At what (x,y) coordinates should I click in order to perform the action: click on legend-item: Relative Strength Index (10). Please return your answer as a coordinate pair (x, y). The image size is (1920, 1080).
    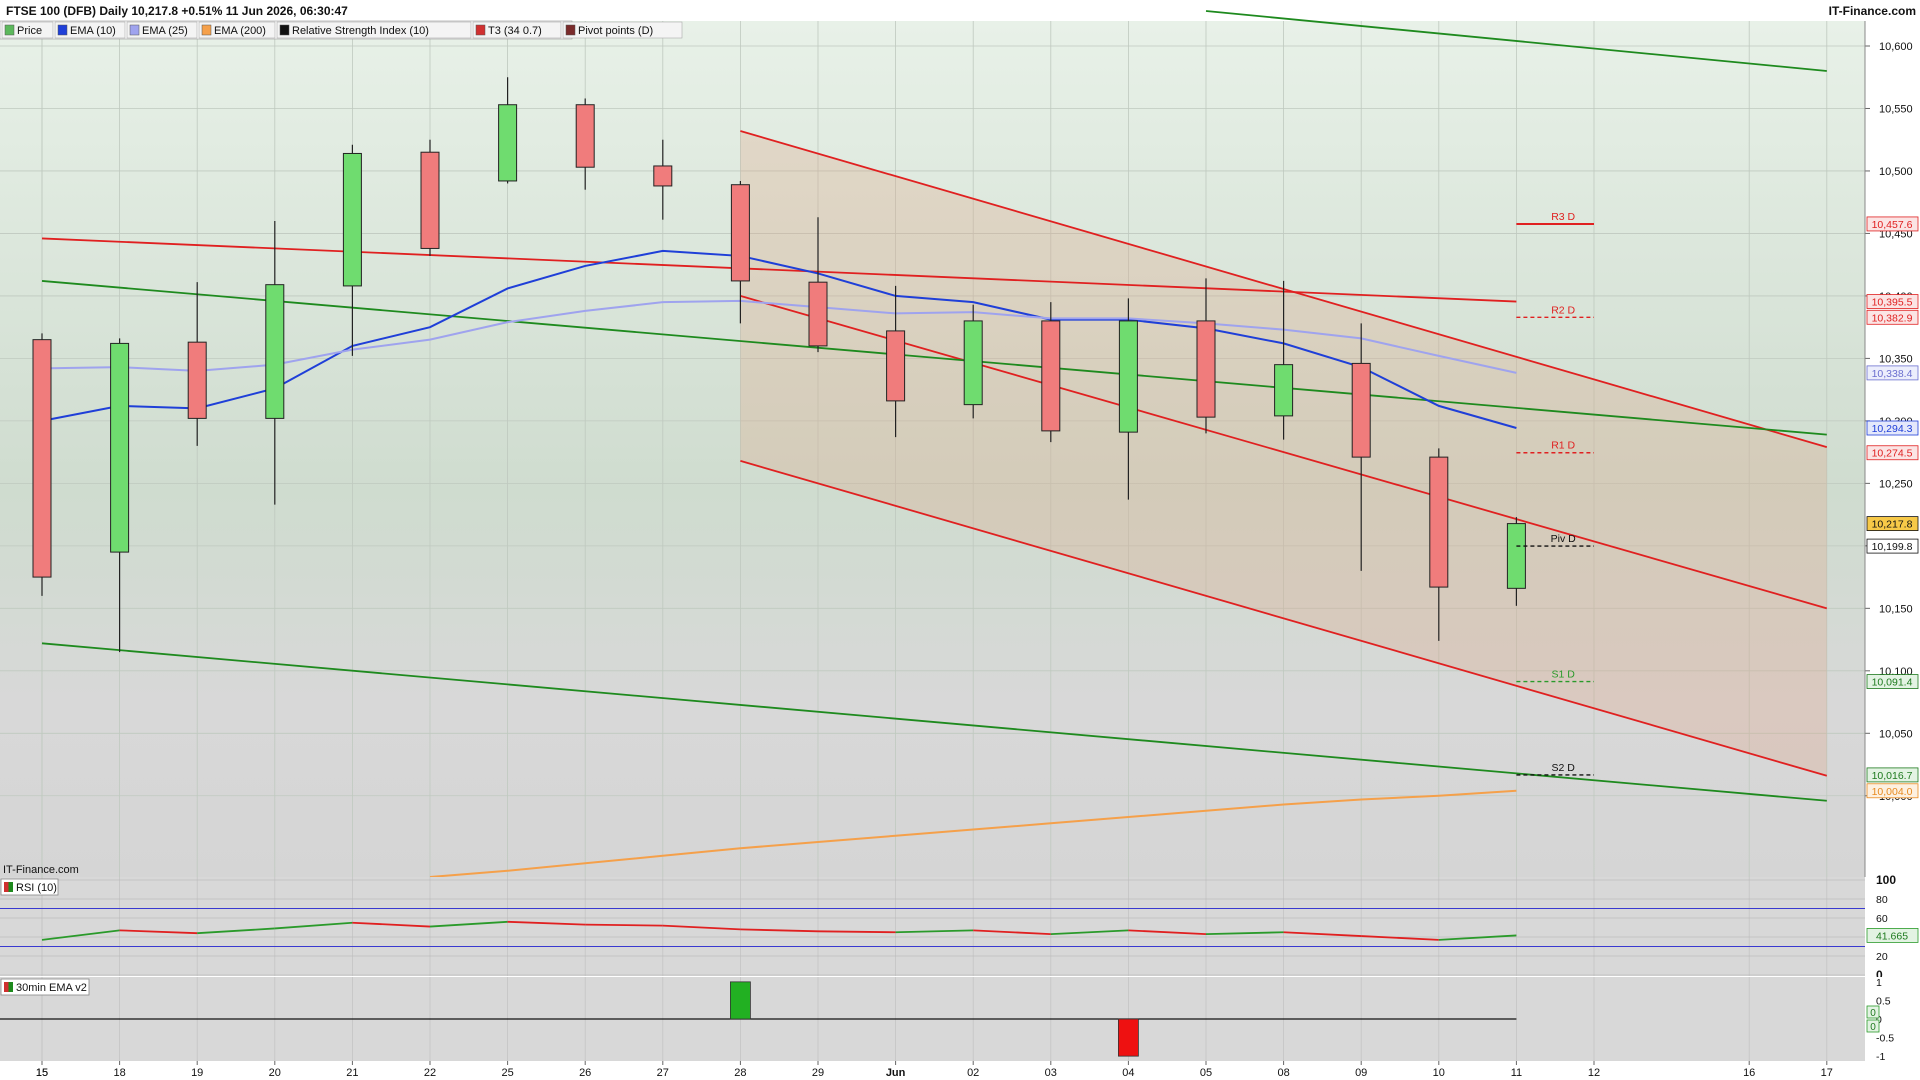
    Looking at the image, I should click on (374, 30).